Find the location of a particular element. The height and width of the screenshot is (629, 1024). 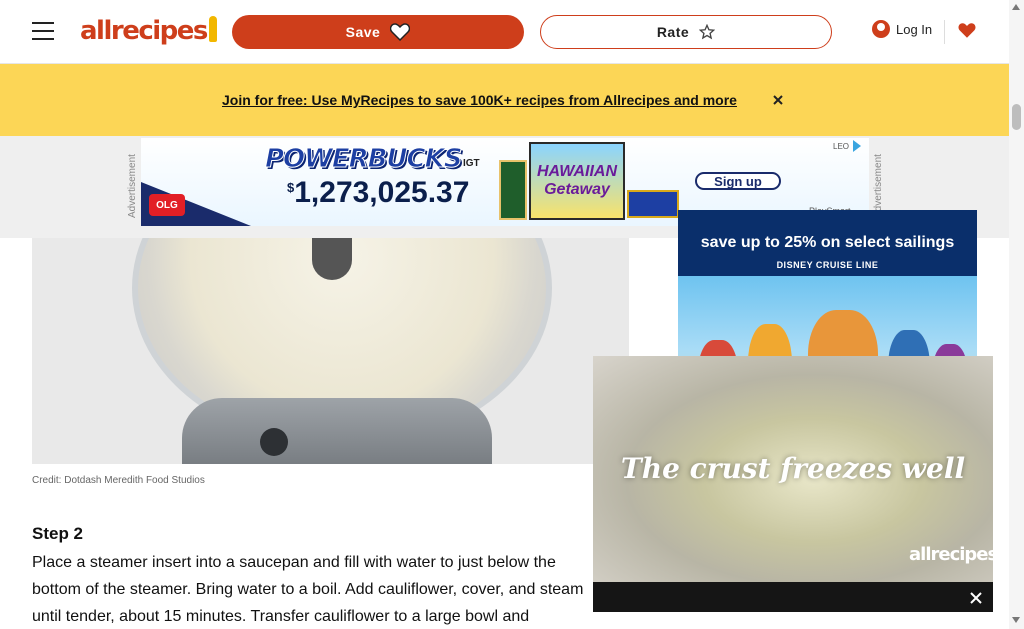

leo-label: LEO is located at coordinates (841, 146).